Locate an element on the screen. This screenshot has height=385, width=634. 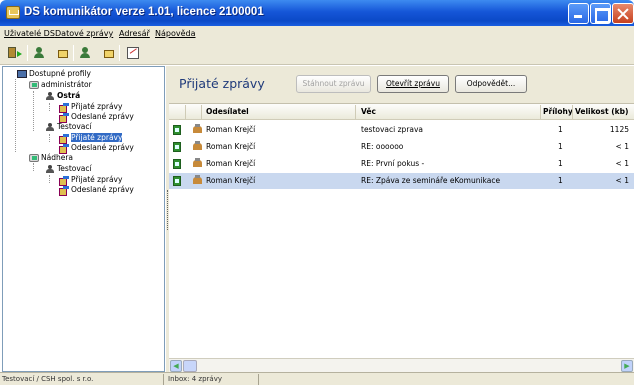
scroll-left-icon: ◀ is located at coordinates (176, 366).